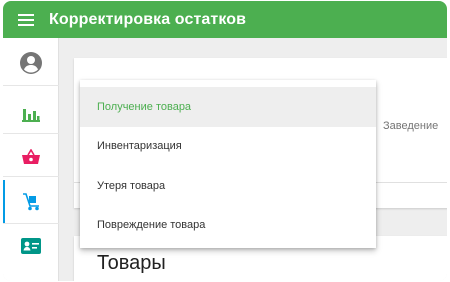 This screenshot has height=282, width=450. I want to click on basket-icon, so click(31, 156).